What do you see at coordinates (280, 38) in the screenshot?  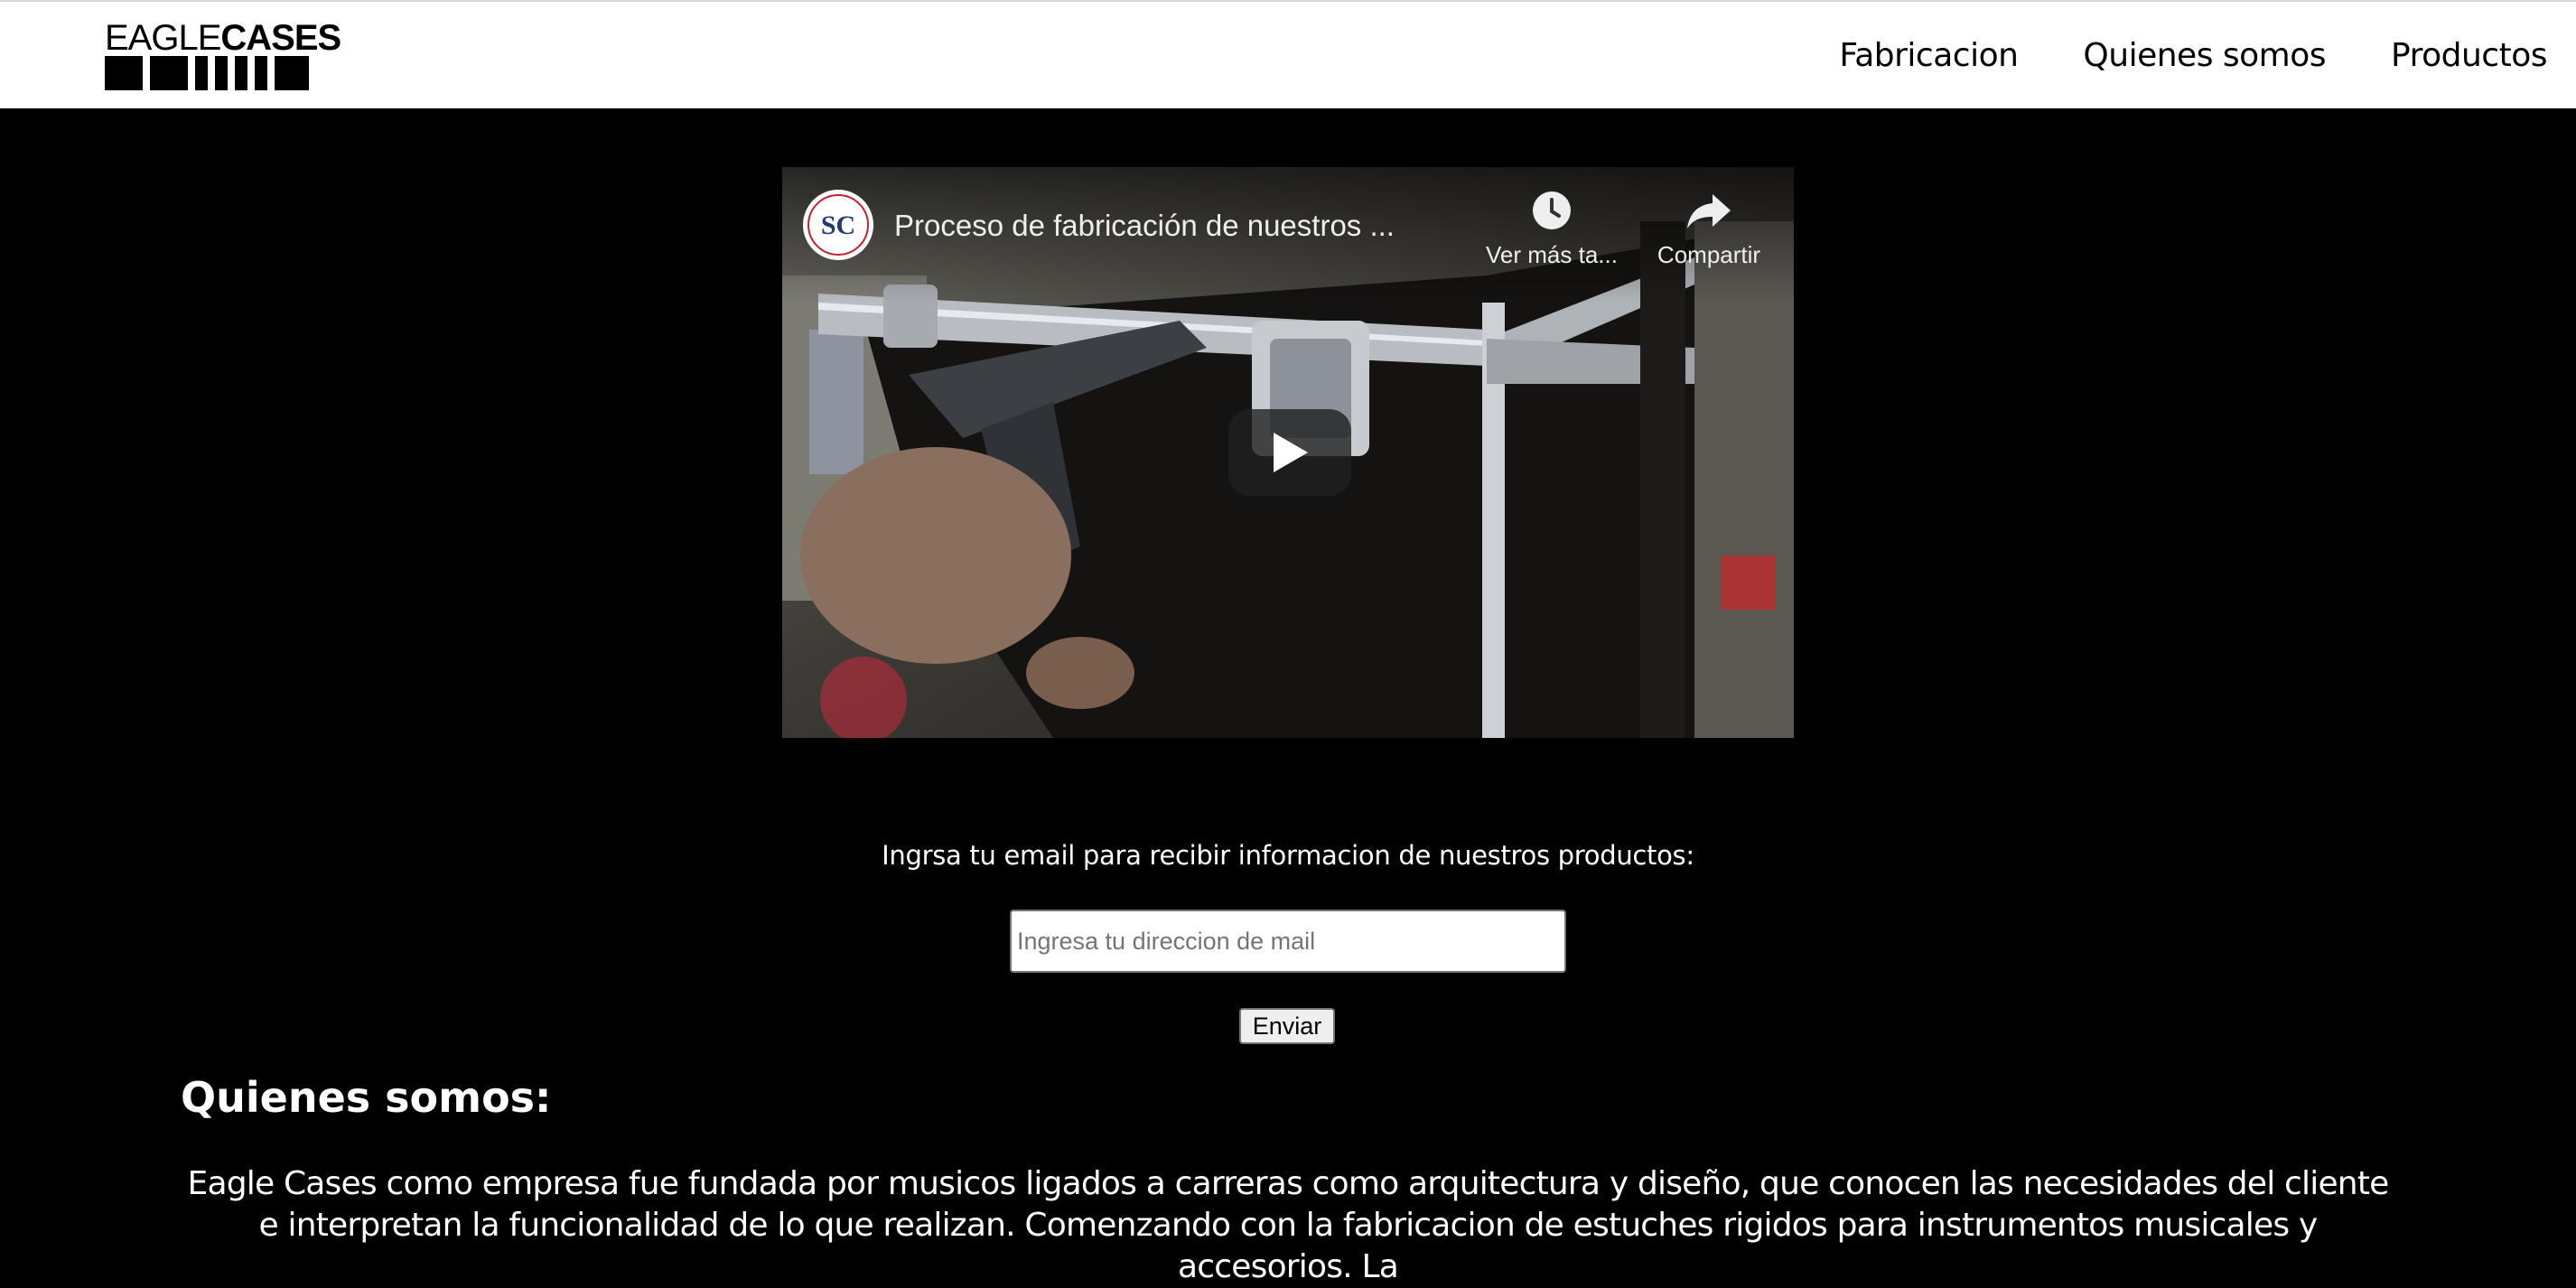 I see `logo-text-cases: CASES` at bounding box center [280, 38].